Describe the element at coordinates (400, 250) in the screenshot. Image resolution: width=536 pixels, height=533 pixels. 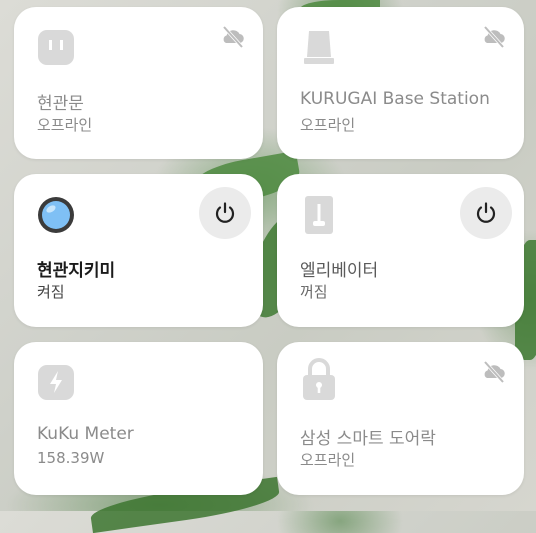
I see `device-card-elevator: 엘리베이터 꺼짐` at that location.